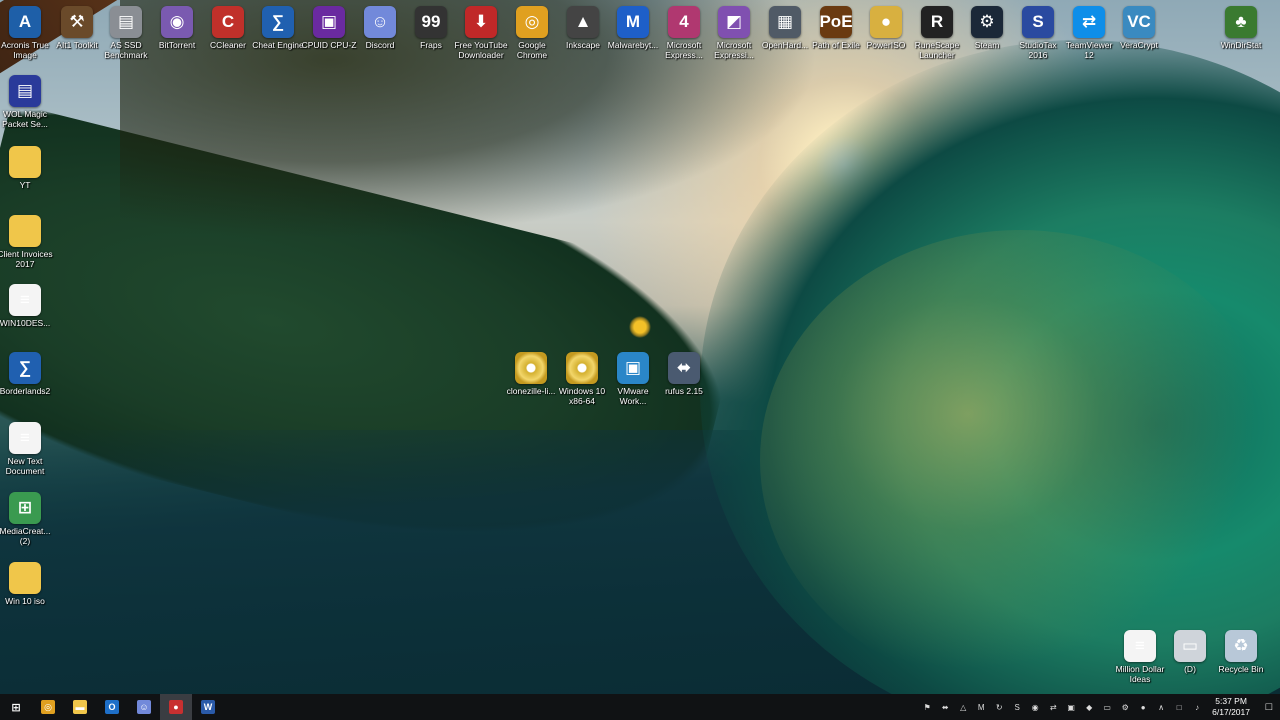 Image resolution: width=1280 pixels, height=720 pixels. I want to click on flag-icon: ⚑, so click(927, 707).